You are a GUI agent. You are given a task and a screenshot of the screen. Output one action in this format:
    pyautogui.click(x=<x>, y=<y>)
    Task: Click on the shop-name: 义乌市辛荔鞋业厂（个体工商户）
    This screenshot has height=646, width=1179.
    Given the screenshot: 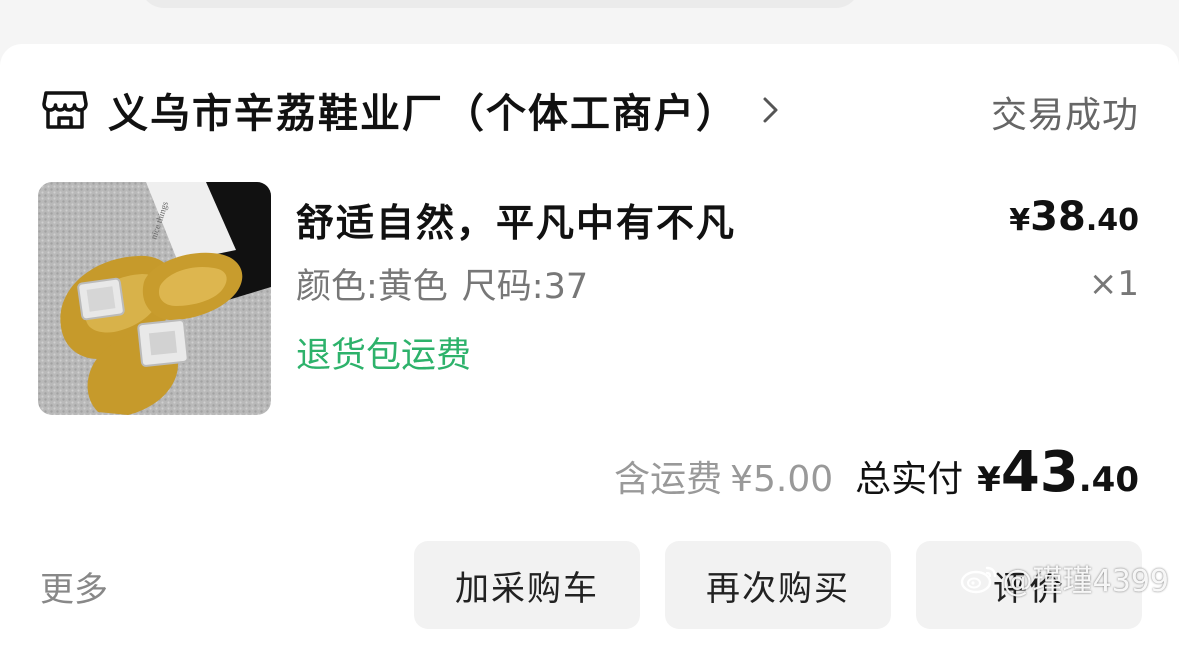 What is the action you would take?
    pyautogui.click(x=423, y=110)
    